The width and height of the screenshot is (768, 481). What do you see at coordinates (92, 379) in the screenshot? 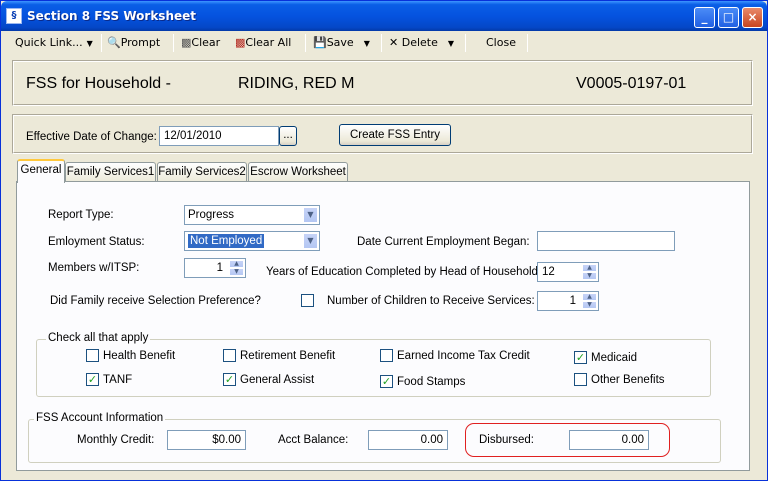
I see `tanf-checkbox: ✓` at bounding box center [92, 379].